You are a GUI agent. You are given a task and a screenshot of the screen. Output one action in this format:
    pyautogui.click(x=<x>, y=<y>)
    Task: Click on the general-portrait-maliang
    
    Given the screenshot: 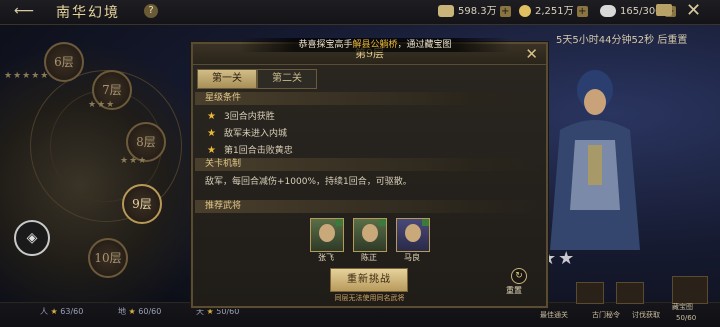 What is the action you would take?
    pyautogui.click(x=413, y=235)
    